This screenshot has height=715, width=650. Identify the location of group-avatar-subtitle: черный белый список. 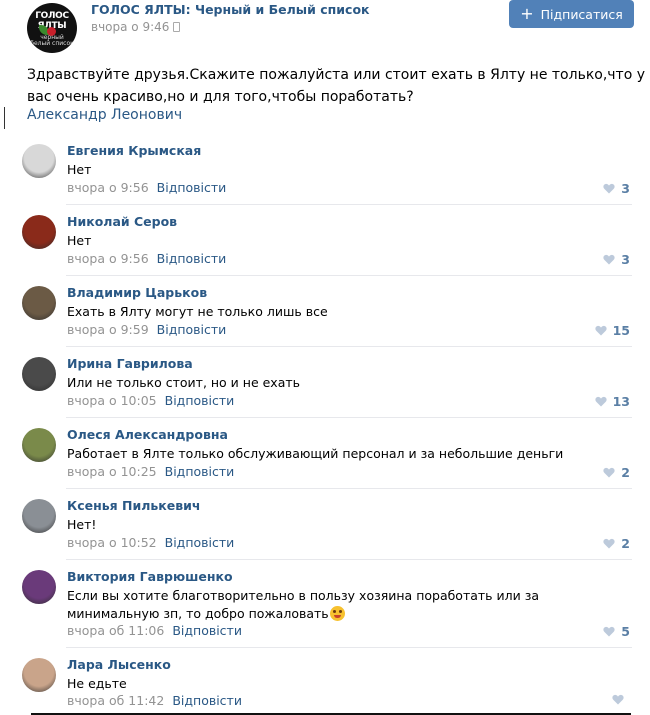
(52, 40).